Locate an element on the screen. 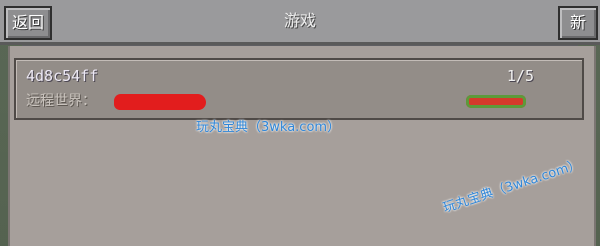  page-title: 游戏 is located at coordinates (299, 20).